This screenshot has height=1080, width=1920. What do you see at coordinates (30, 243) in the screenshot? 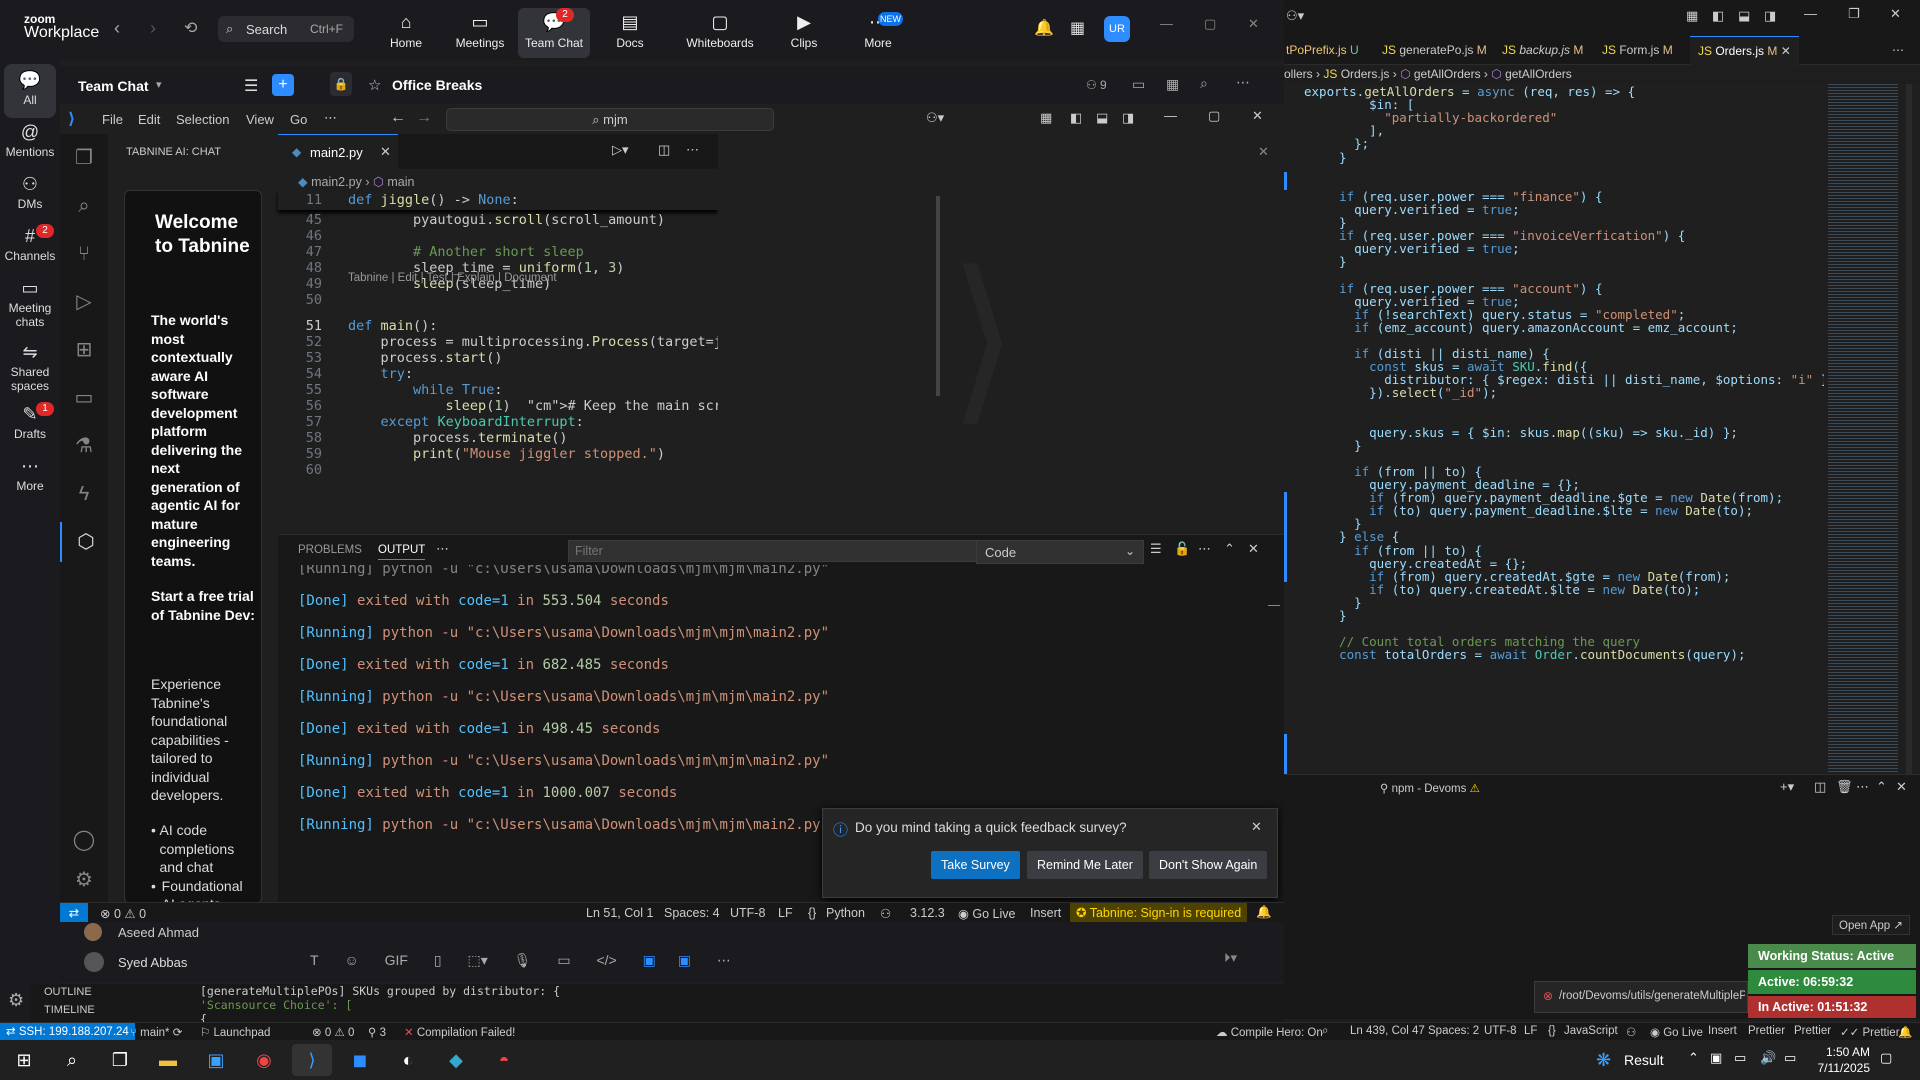
I see `nav-channels: # Channels 2` at bounding box center [30, 243].